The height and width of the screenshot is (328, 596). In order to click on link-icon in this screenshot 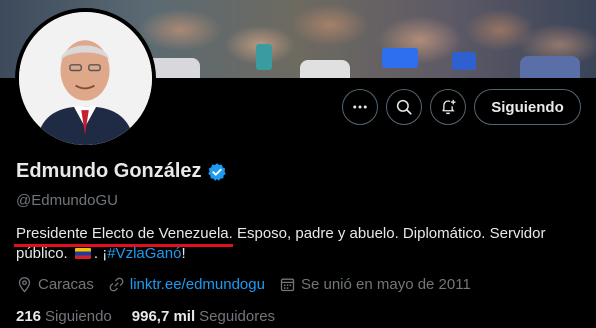, I will do `click(116, 284)`.